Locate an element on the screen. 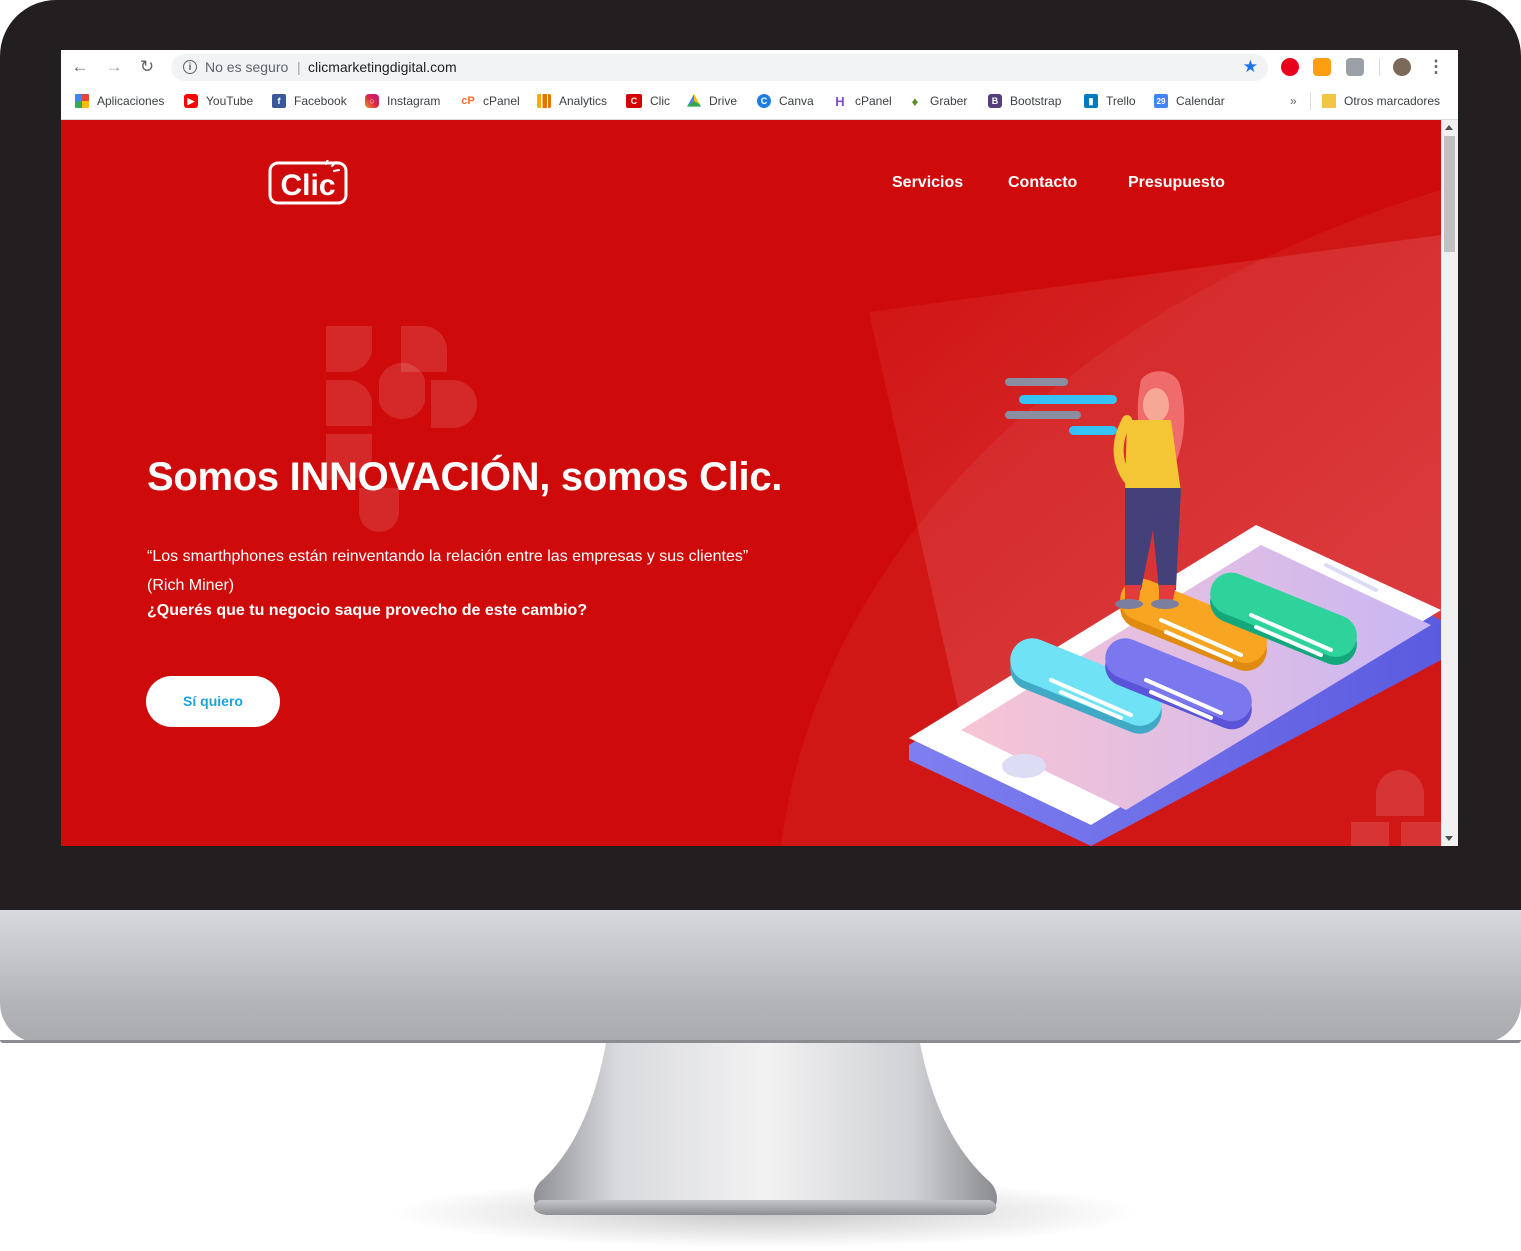 This screenshot has width=1521, height=1251. bookmark-bootstrap: B Bootstrap is located at coordinates (1024, 101).